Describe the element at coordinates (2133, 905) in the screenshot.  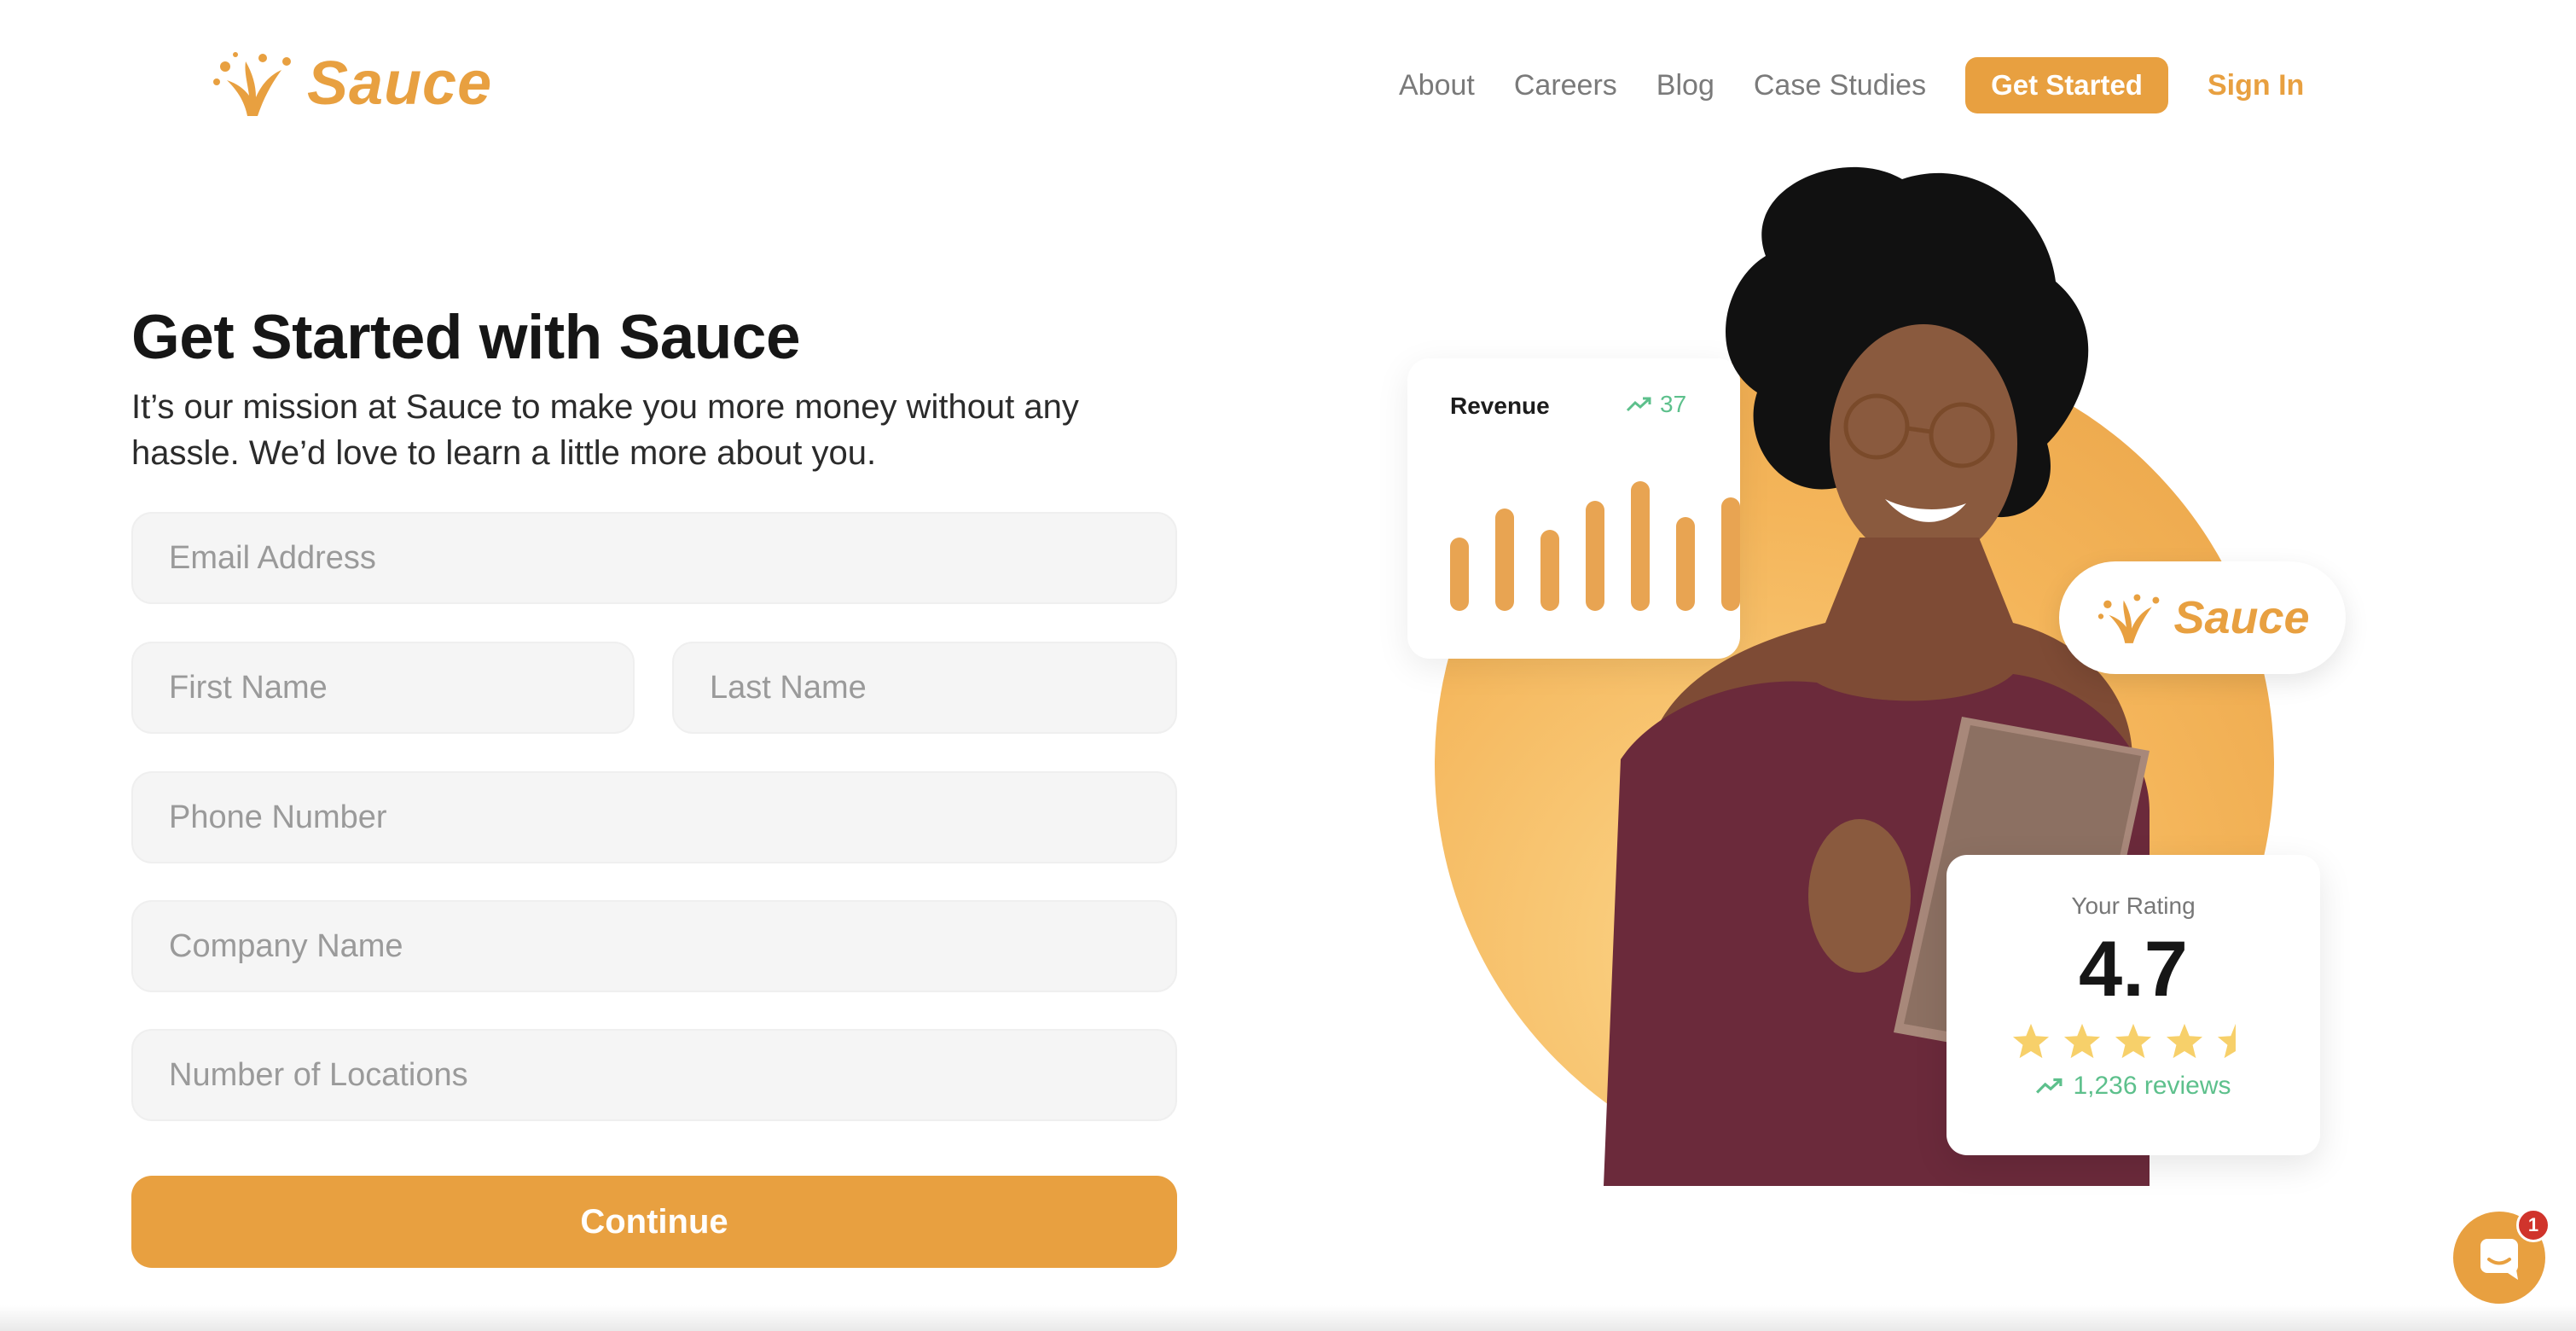
I see `rating-label: Your Rating` at that location.